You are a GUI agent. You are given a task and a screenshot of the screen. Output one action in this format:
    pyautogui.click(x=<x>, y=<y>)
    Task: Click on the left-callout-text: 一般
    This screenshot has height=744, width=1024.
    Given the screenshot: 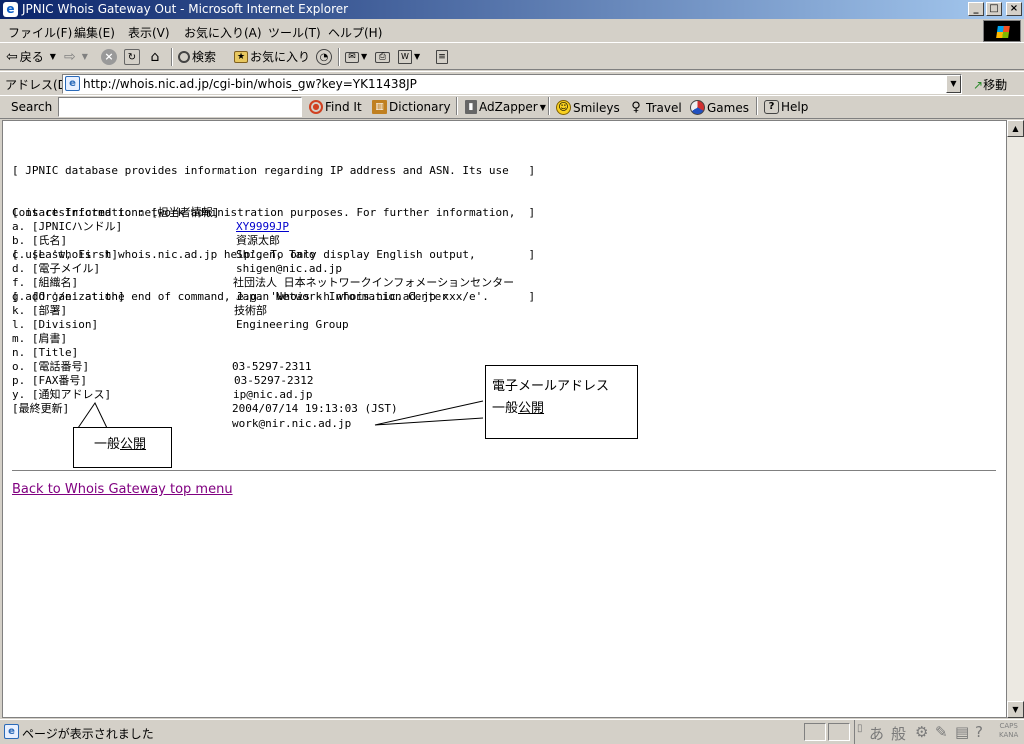 What is the action you would take?
    pyautogui.click(x=107, y=444)
    